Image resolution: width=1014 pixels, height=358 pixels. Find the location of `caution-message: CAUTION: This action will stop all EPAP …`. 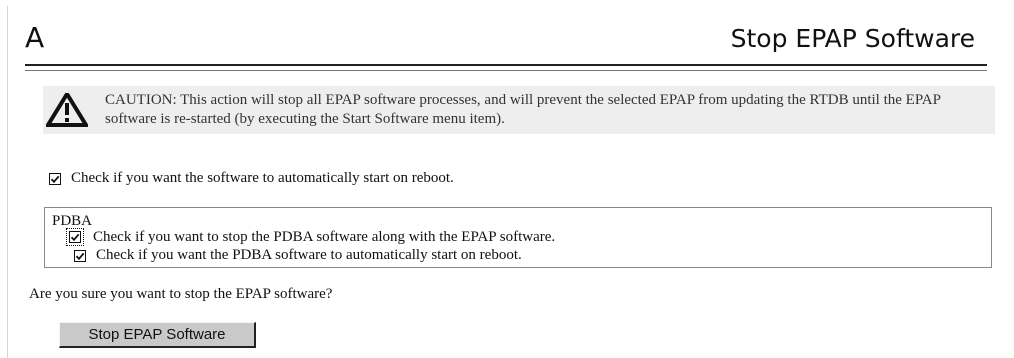

caution-message: CAUTION: This action will stop all EPAP … is located at coordinates (523, 109).